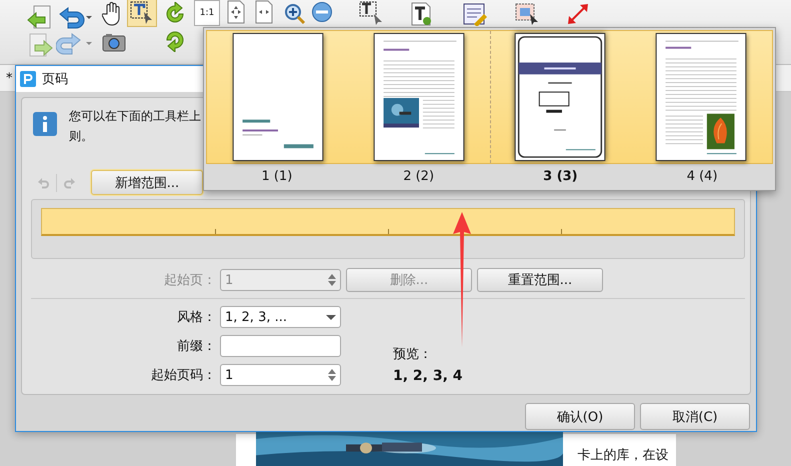 Image resolution: width=791 pixels, height=466 pixels. I want to click on ok-button: 确认(O), so click(580, 416).